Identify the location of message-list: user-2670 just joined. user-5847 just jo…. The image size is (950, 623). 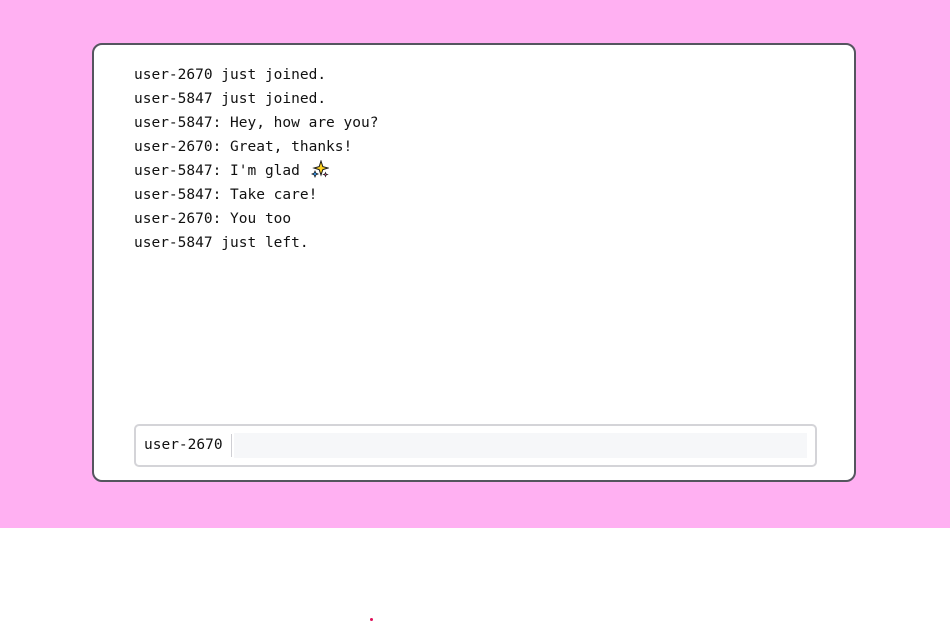
(256, 159).